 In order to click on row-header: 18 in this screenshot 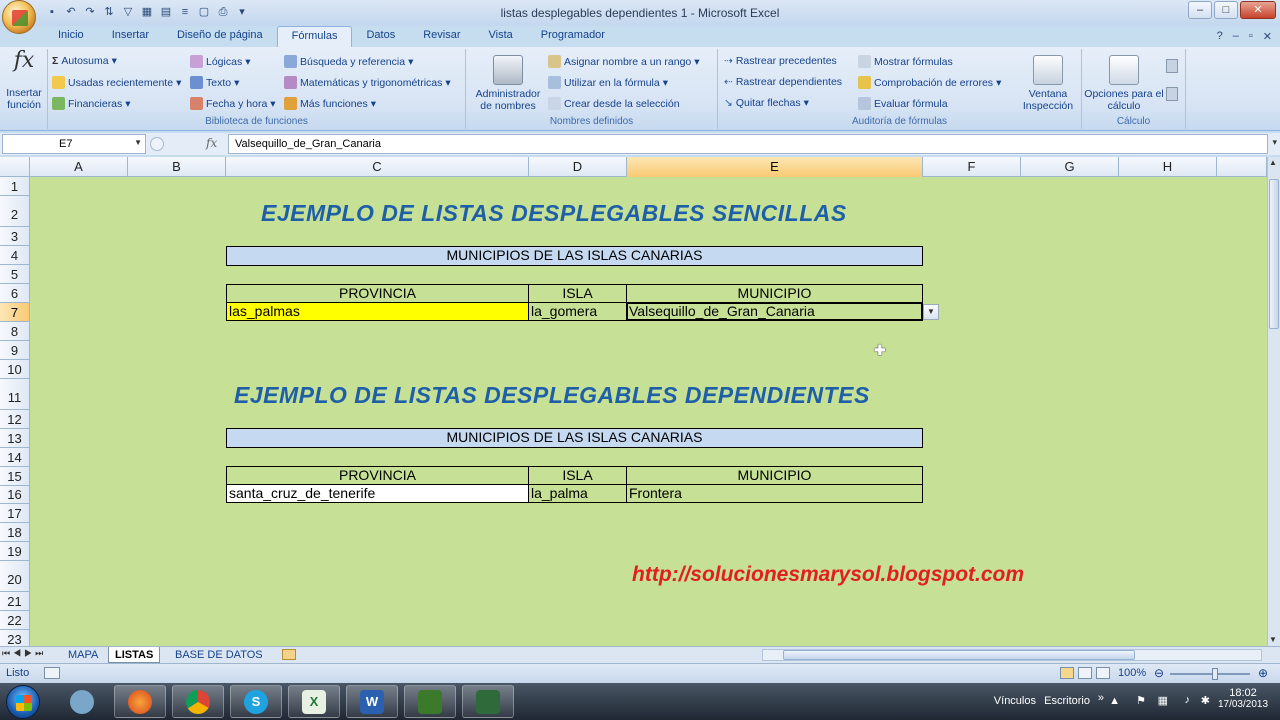, I will do `click(15, 532)`.